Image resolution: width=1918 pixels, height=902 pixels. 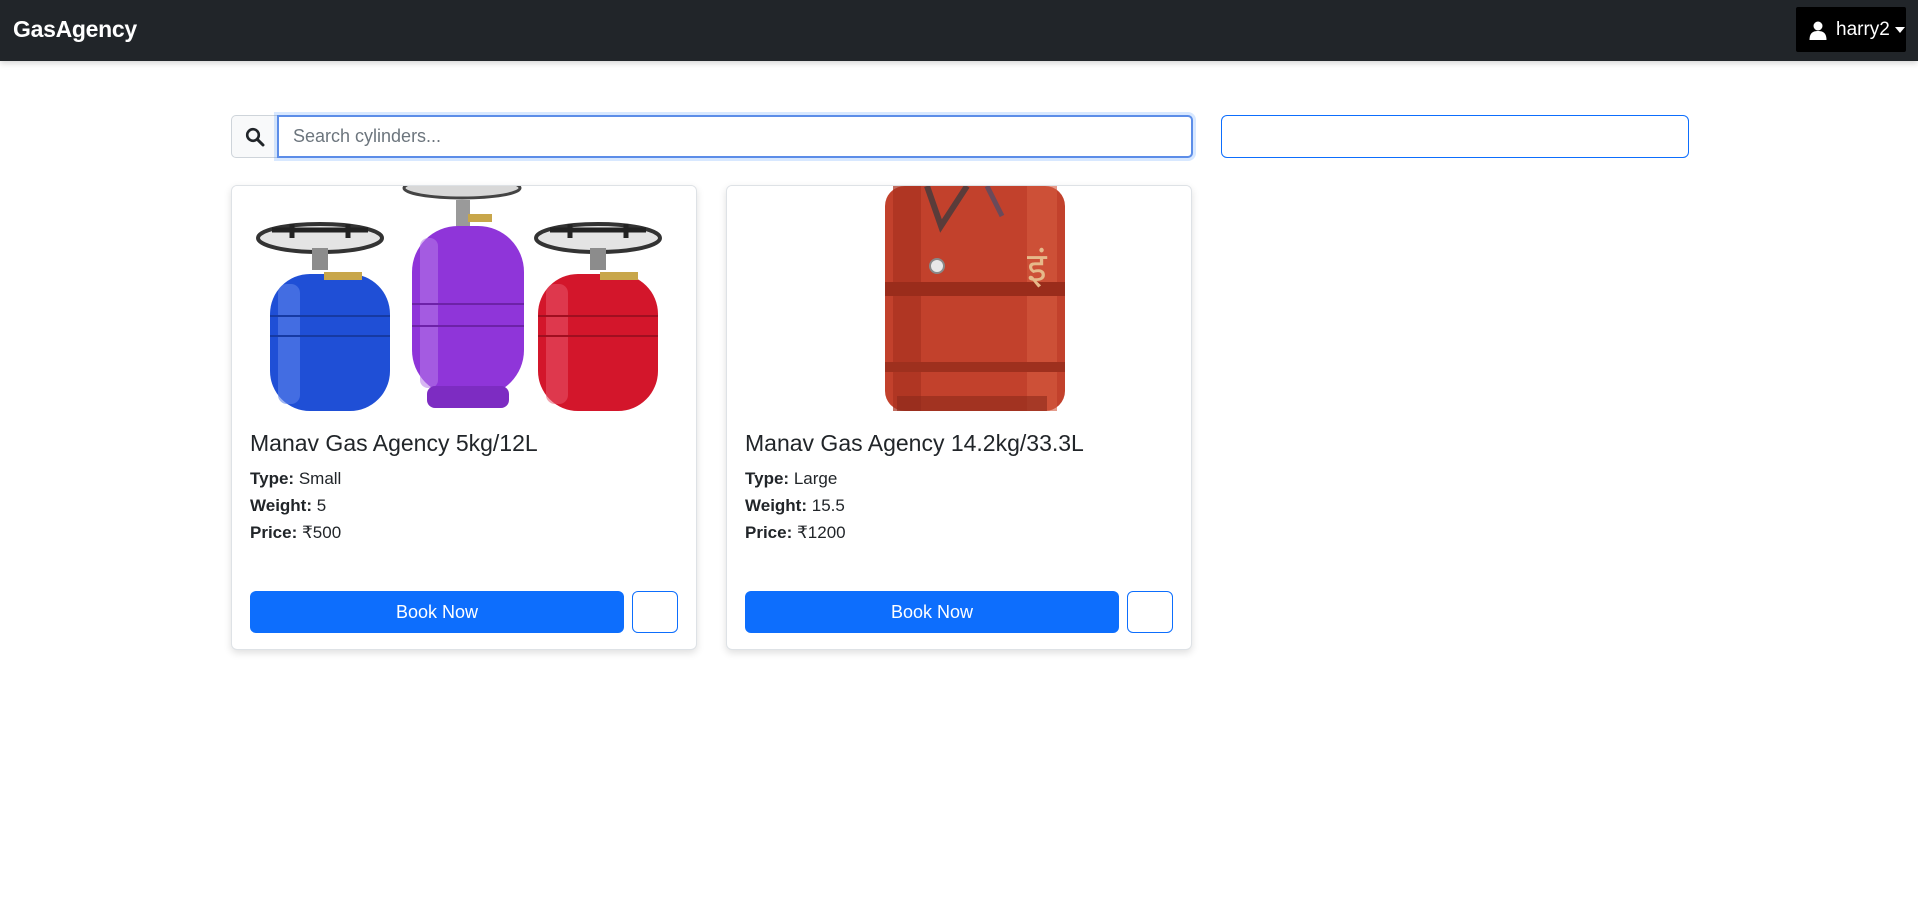 I want to click on type-value: Small, so click(x=320, y=478).